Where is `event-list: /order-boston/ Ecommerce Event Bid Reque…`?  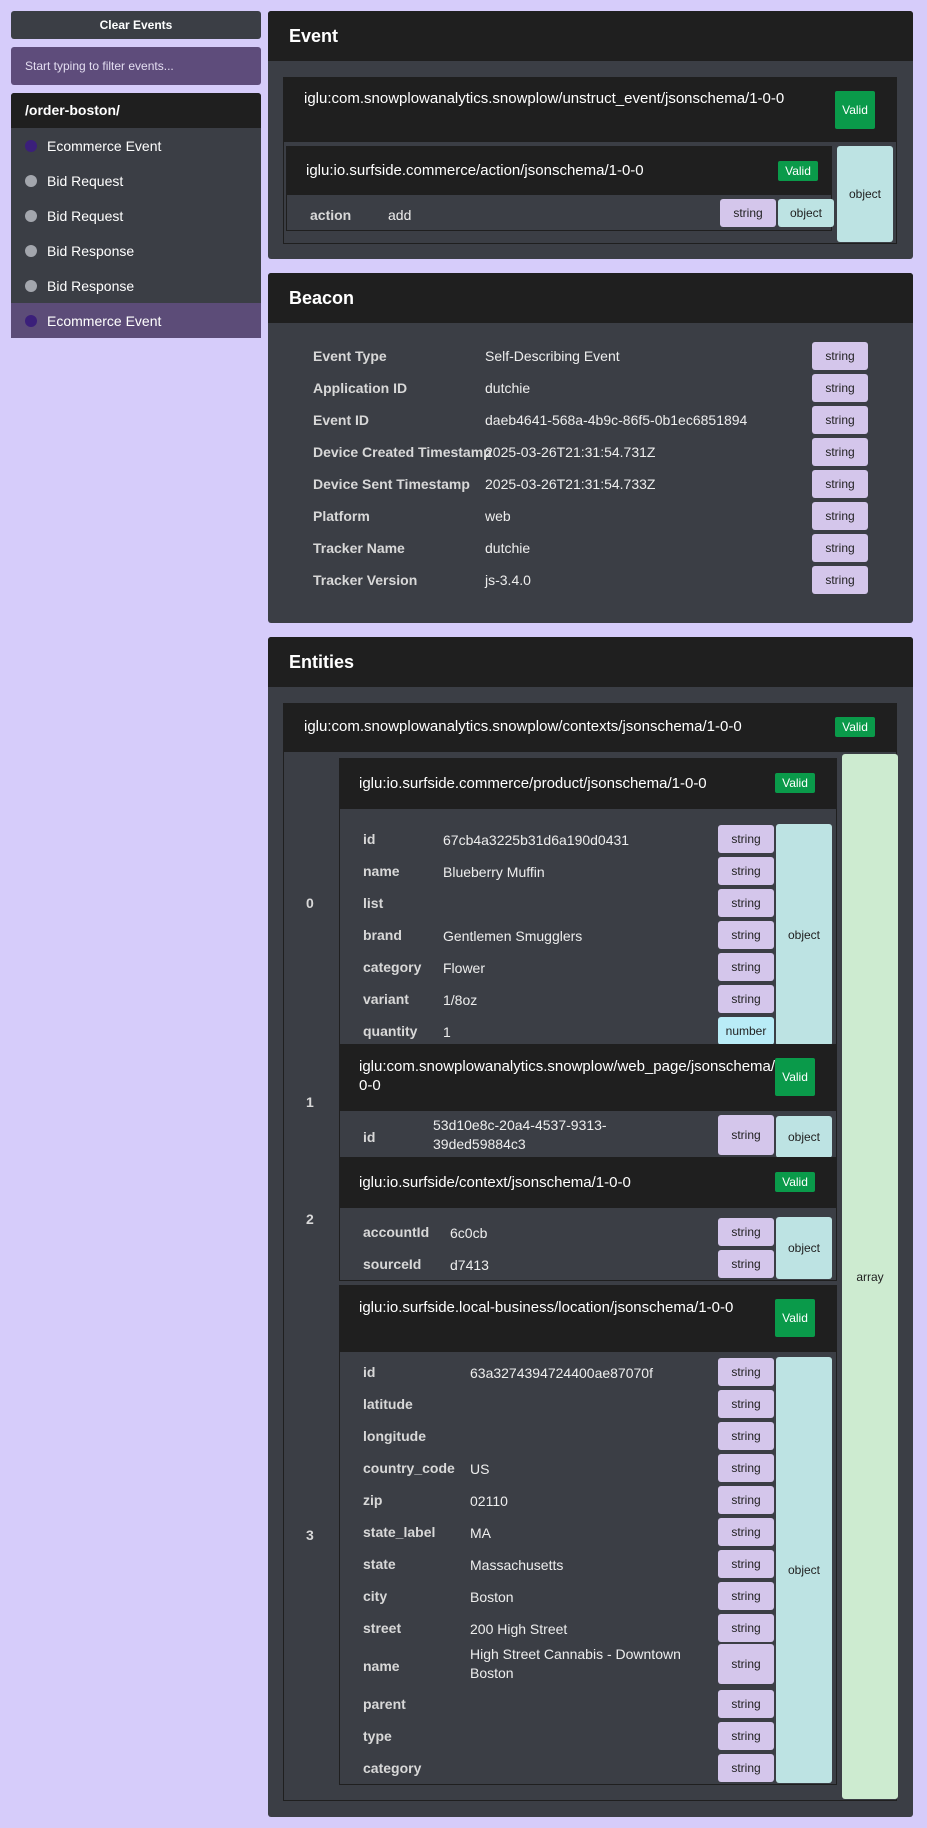 event-list: /order-boston/ Ecommerce Event Bid Reque… is located at coordinates (136, 215).